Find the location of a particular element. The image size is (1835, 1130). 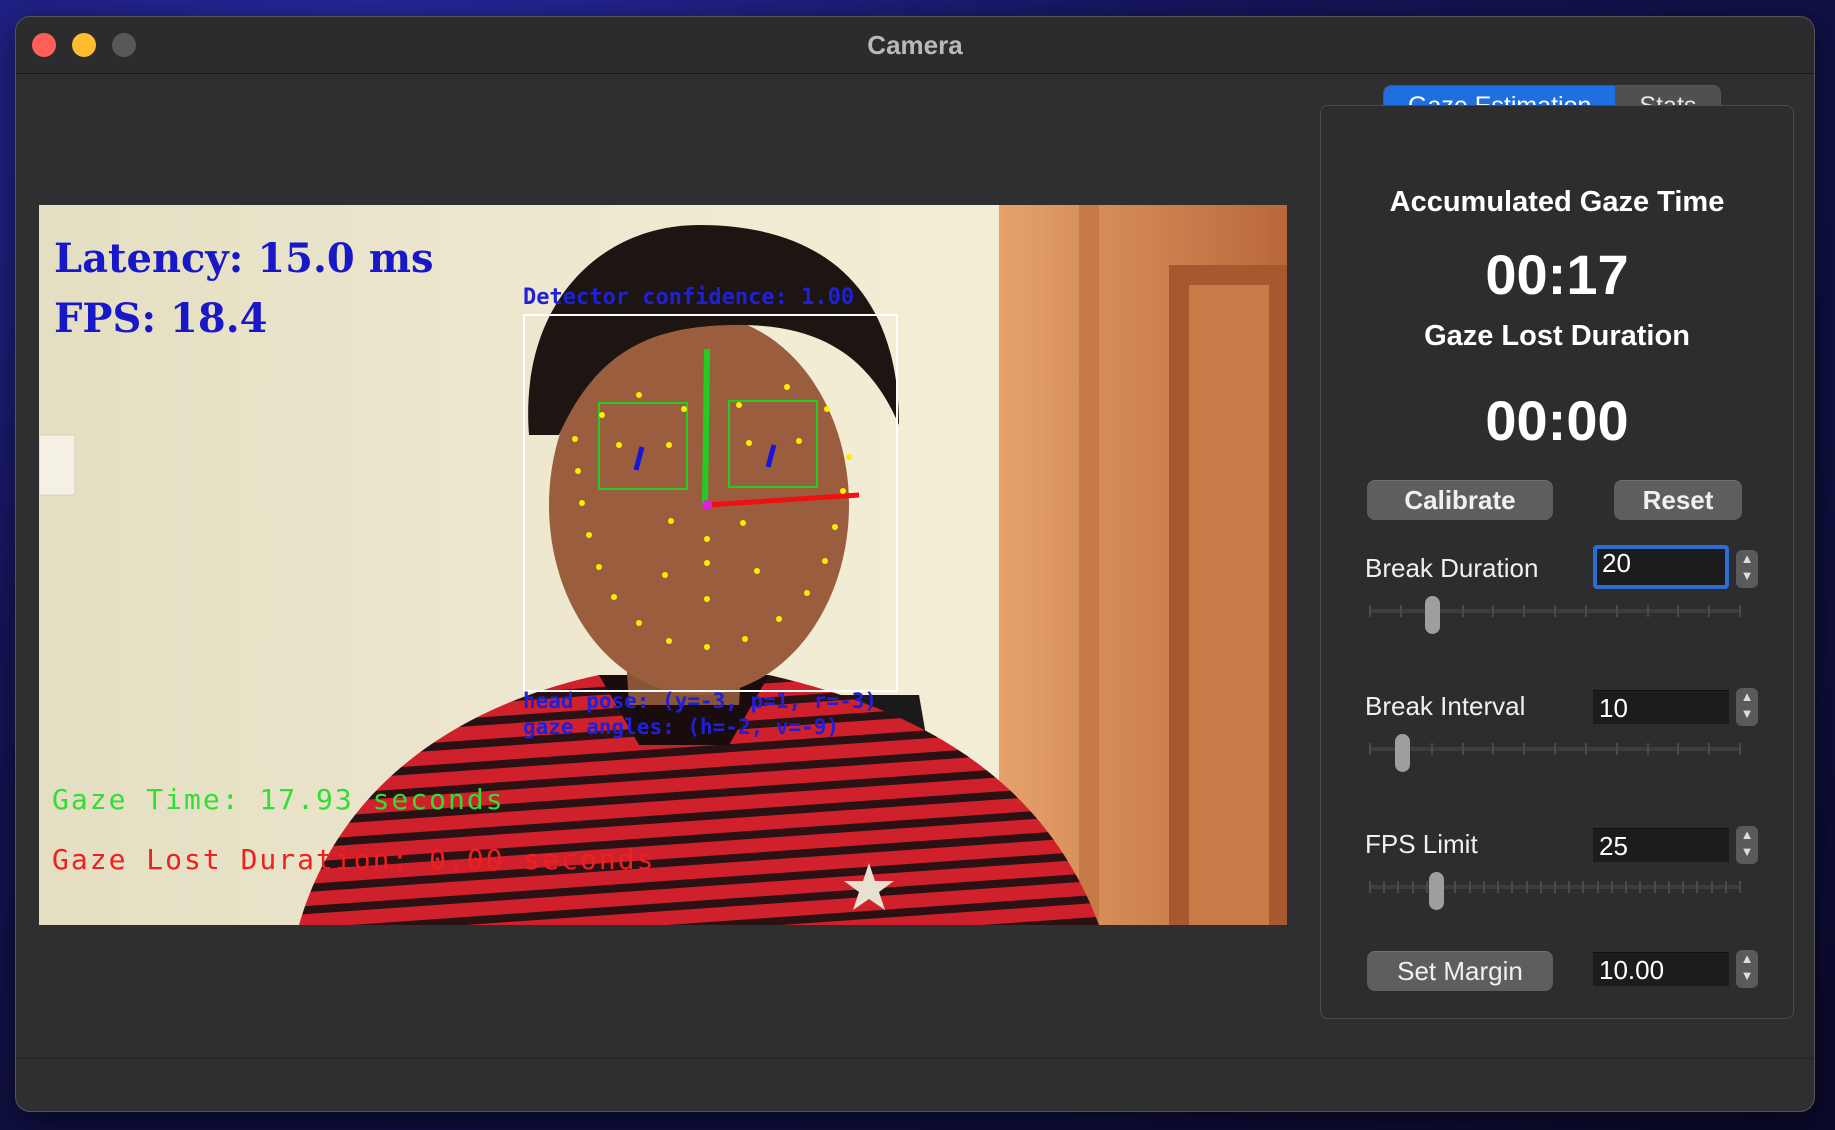

gaze-angles-overlay: gaze angles: (h=-2, v=-9) is located at coordinates (681, 727).